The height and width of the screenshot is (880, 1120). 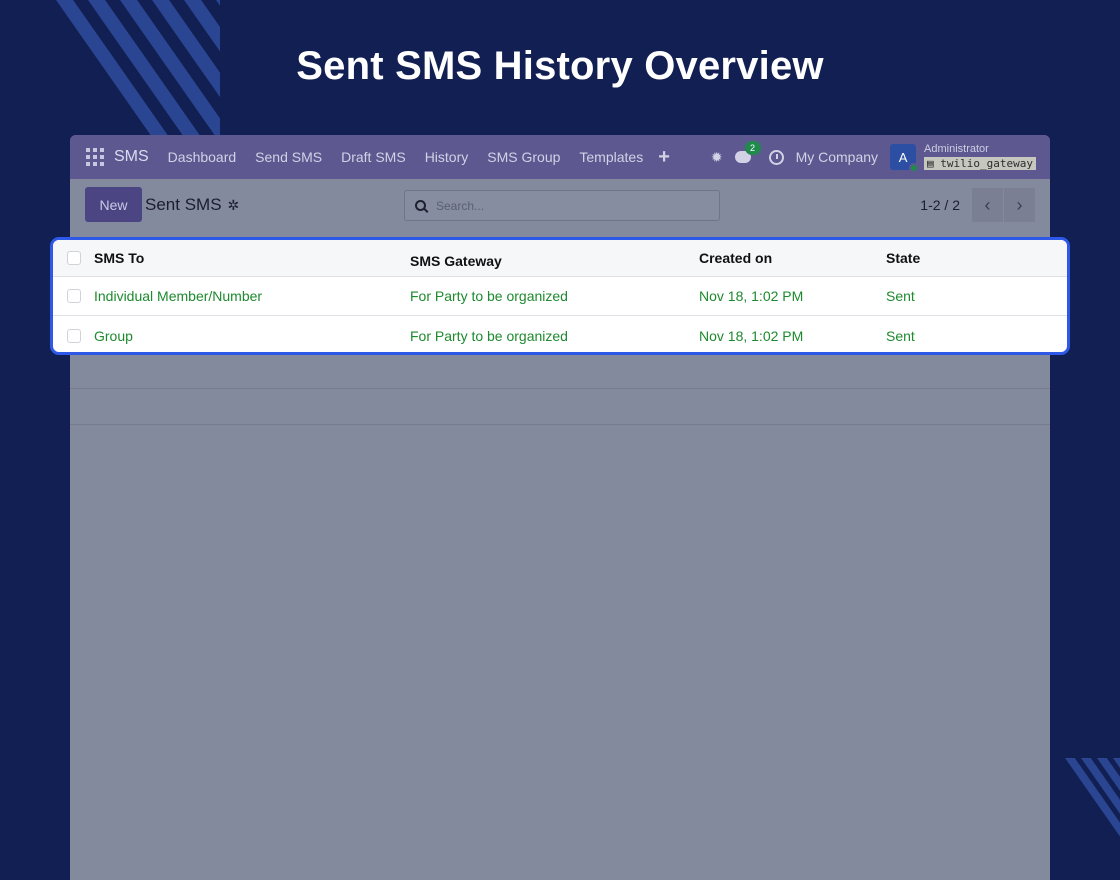 I want to click on cell-sms-to: Individual Member/Number, so click(x=178, y=296).